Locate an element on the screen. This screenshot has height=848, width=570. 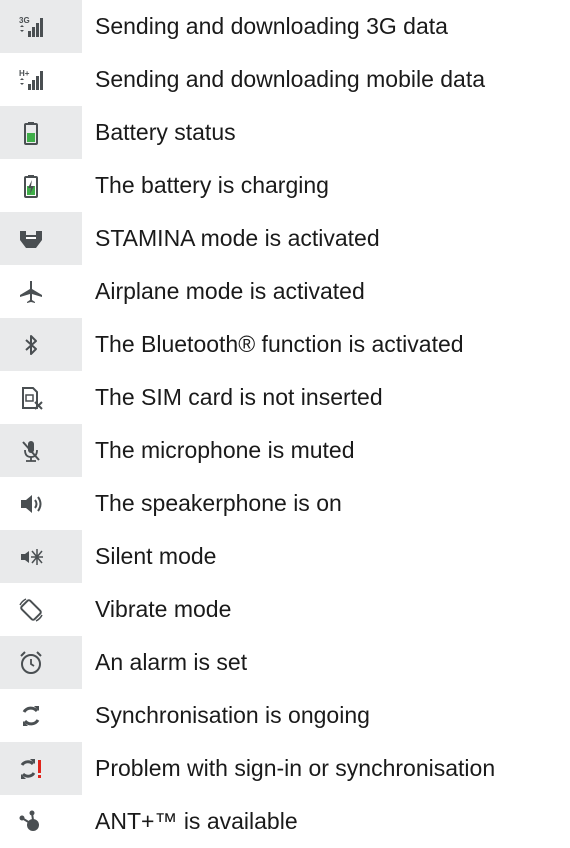
list-item: The microphone is muted is located at coordinates (285, 450).